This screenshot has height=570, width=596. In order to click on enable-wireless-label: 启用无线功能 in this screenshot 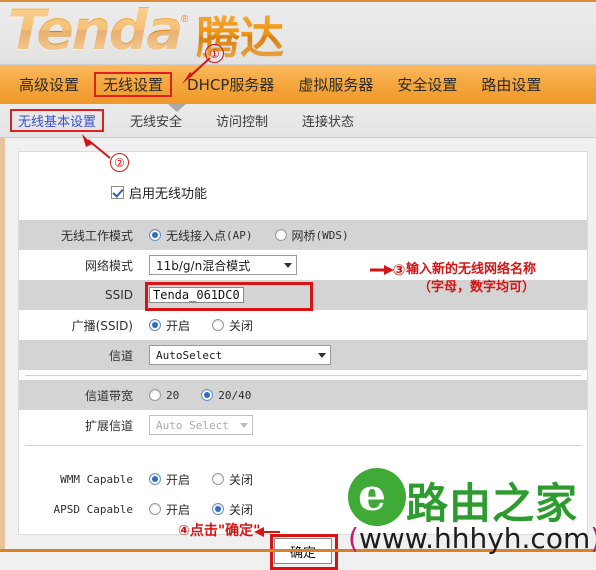, I will do `click(168, 194)`.